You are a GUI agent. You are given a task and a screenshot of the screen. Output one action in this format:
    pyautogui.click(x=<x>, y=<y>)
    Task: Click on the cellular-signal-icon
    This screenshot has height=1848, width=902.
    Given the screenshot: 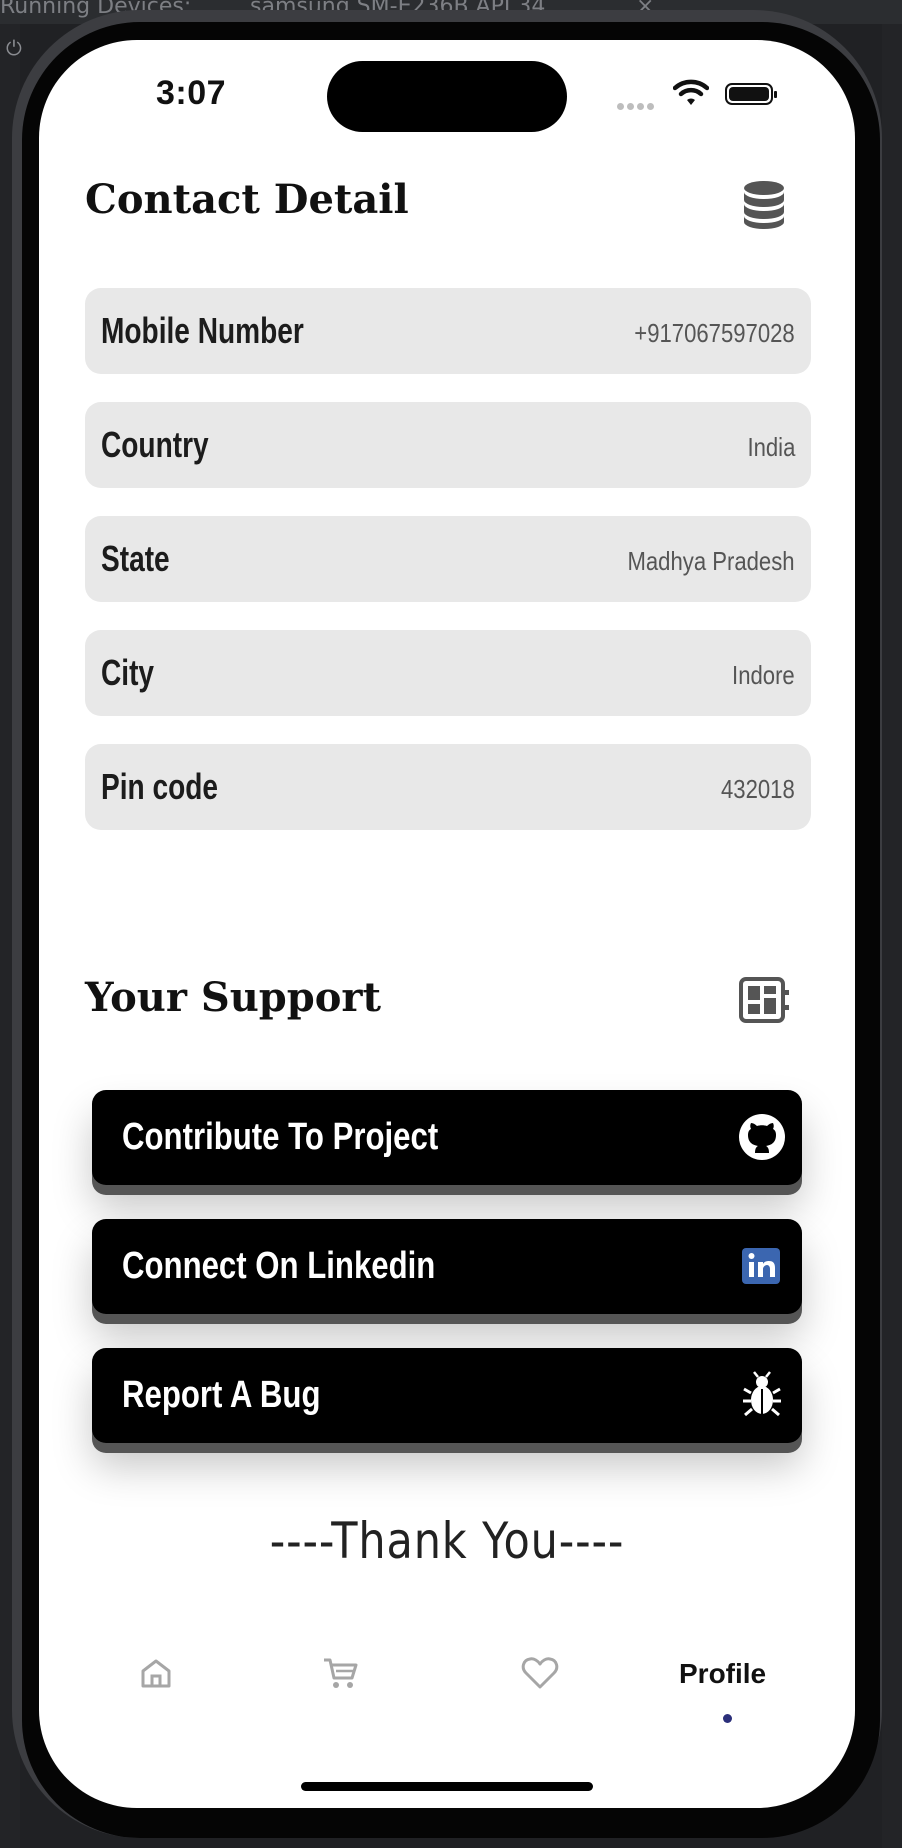 What is the action you would take?
    pyautogui.click(x=637, y=106)
    